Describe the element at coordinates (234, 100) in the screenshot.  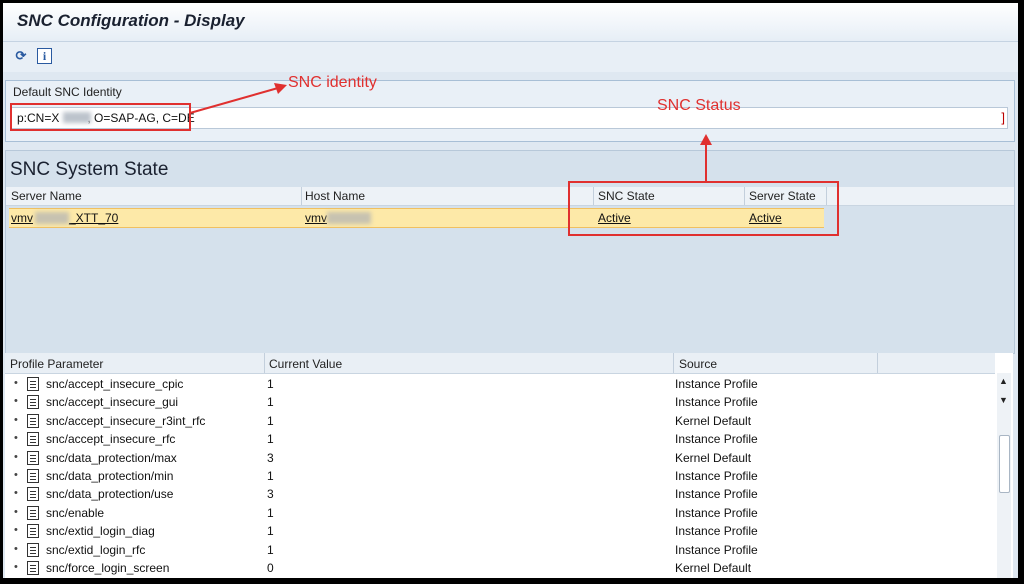
I see `annotation-identity-arrow-line` at that location.